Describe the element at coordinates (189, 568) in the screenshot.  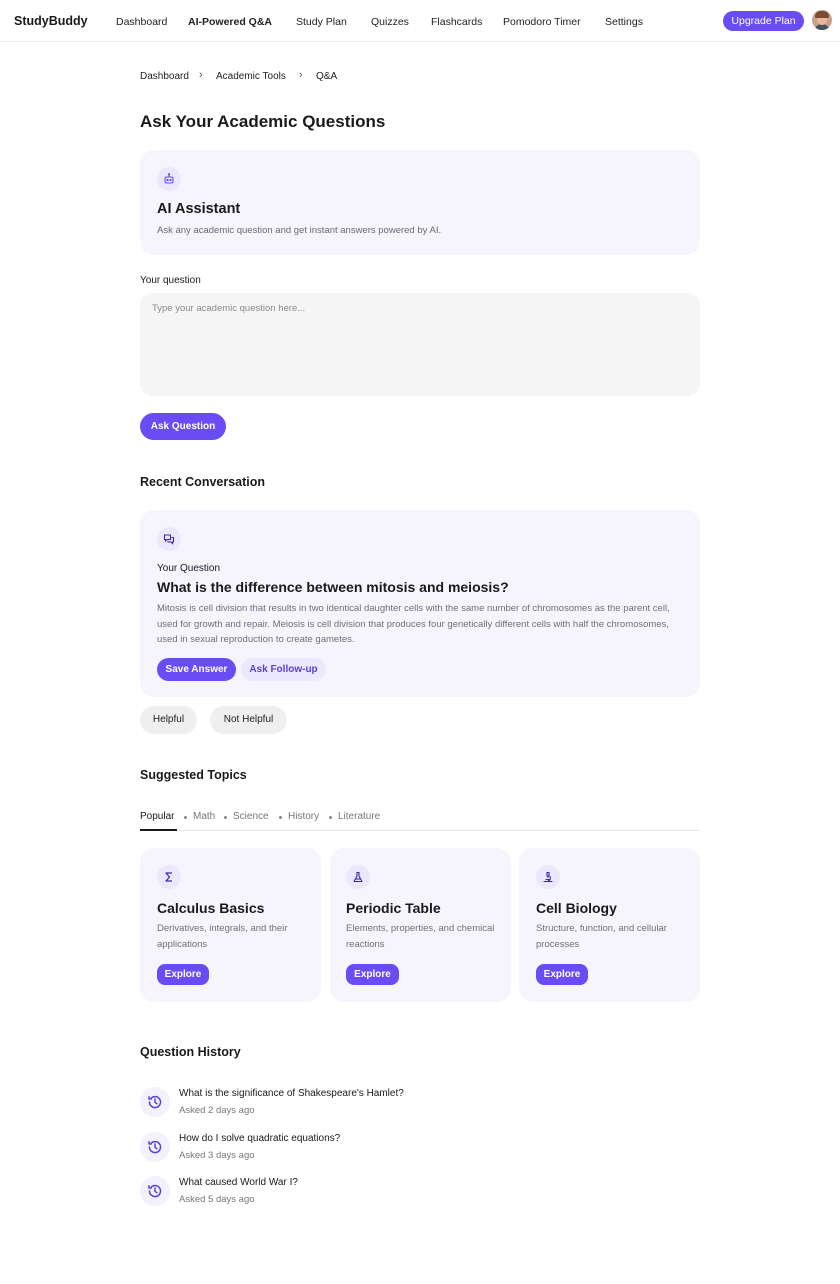
I see `your-question-label: Your Question` at that location.